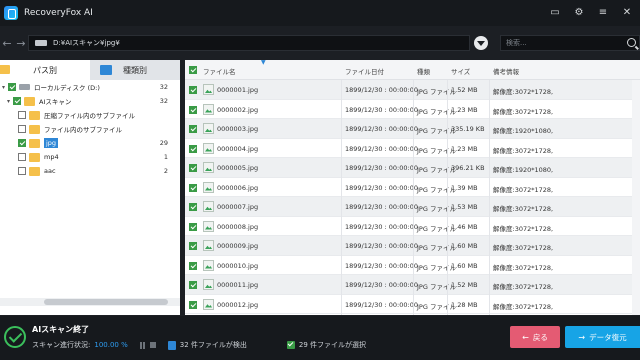  Describe the element at coordinates (564, 43) in the screenshot. I see `search-input` at that location.